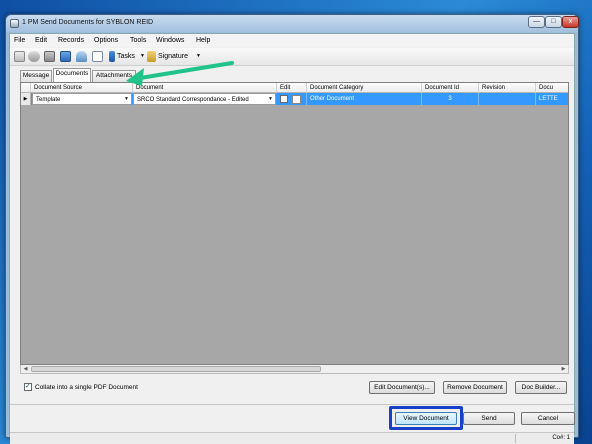 The image size is (592, 444). Describe the element at coordinates (49, 56) in the screenshot. I see `print-icon` at that location.